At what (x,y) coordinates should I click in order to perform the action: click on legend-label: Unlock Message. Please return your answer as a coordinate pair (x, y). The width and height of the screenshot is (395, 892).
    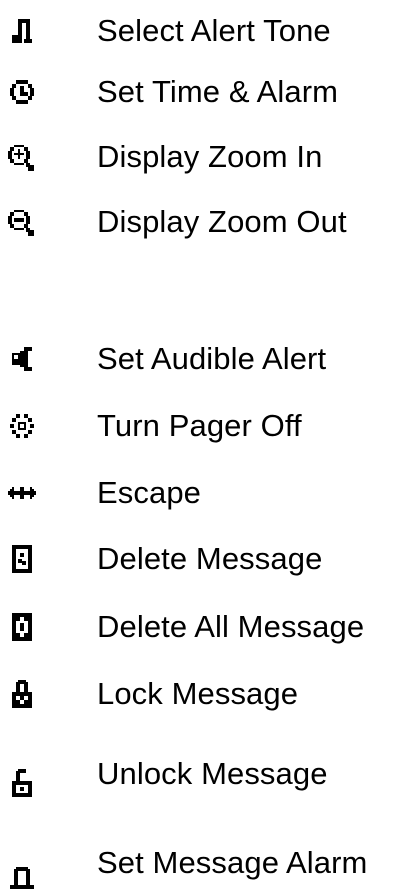
    Looking at the image, I should click on (212, 773).